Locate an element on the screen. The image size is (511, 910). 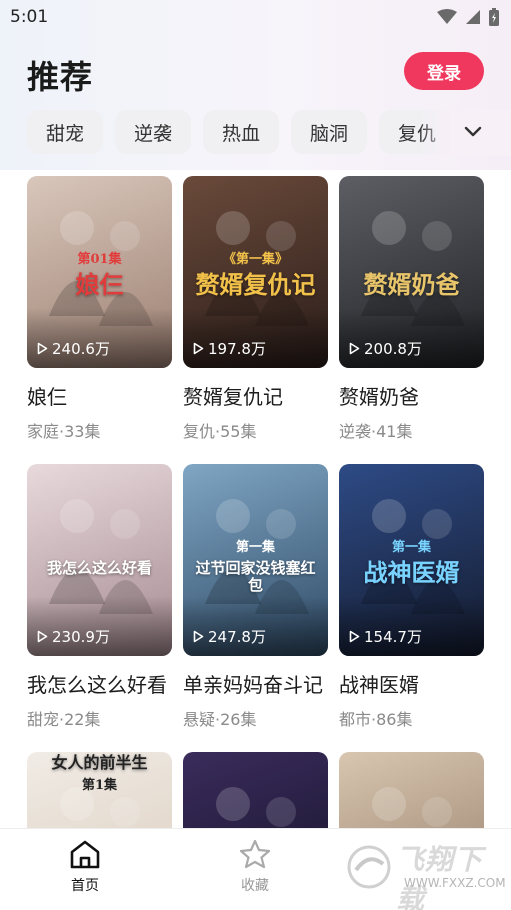
drama-title: 赘婿复仇记 is located at coordinates (255, 395).